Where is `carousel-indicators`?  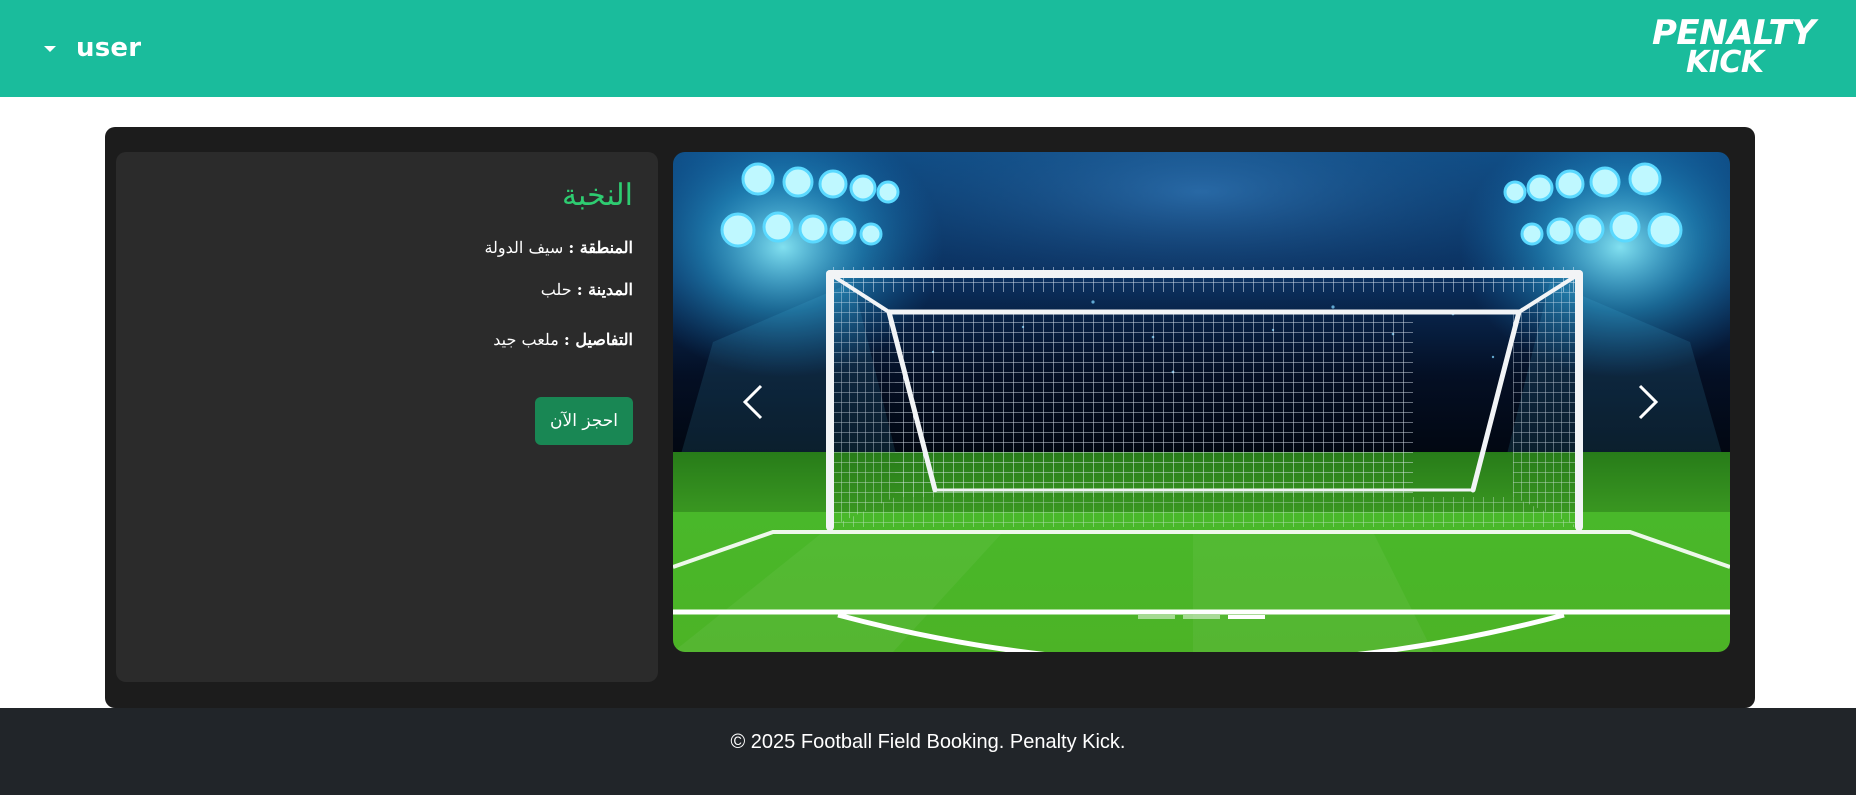 carousel-indicators is located at coordinates (1201, 617).